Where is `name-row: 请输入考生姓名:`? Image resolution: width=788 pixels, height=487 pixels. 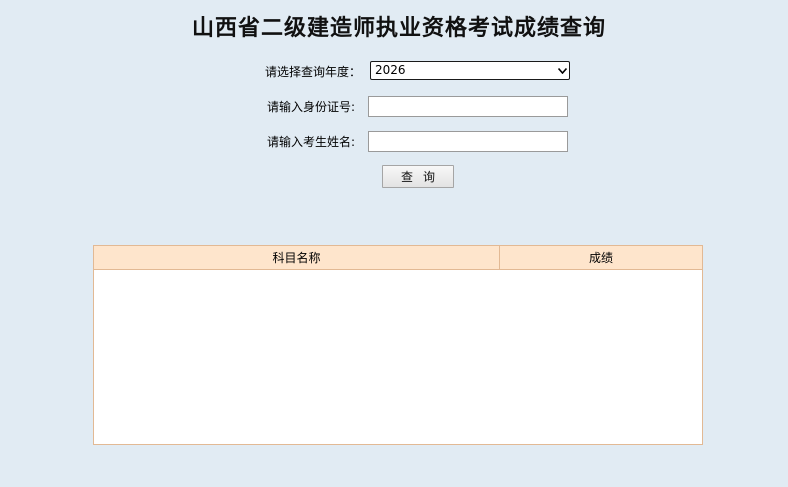 name-row: 请输入考生姓名: is located at coordinates (311, 141).